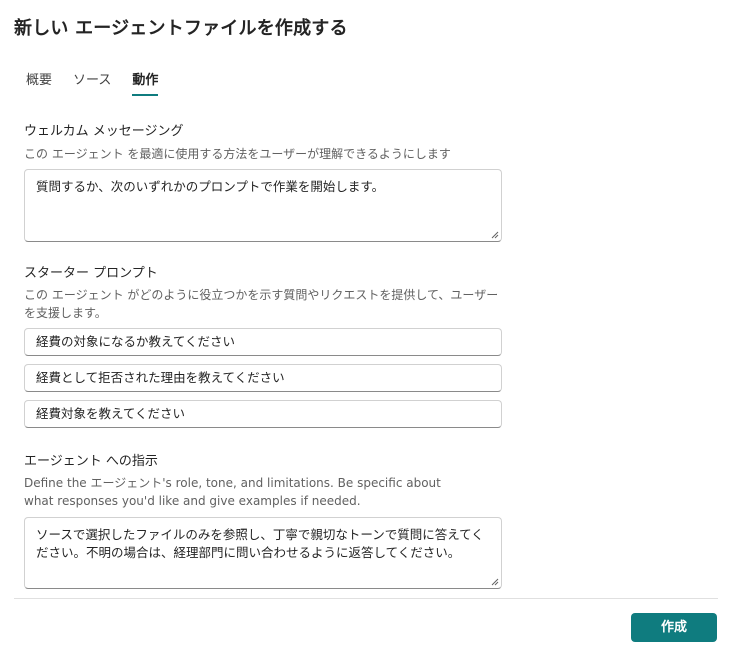 This screenshot has width=729, height=661. What do you see at coordinates (263, 378) in the screenshot?
I see `starter-prompt-input: 経費として拒否された理由を教えてください` at bounding box center [263, 378].